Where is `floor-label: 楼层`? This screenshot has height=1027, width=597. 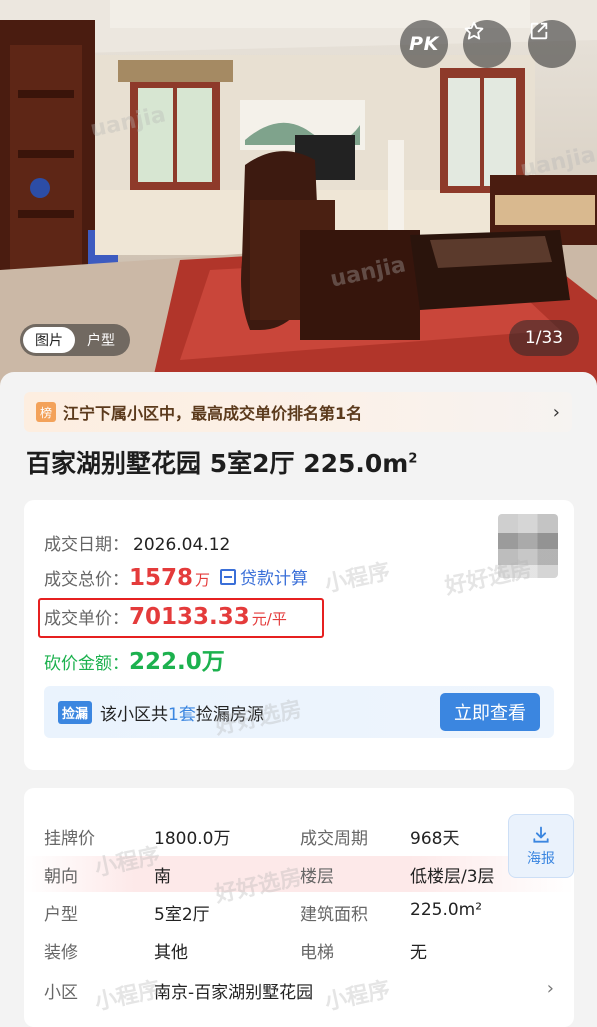
floor-label: 楼层 is located at coordinates (317, 877).